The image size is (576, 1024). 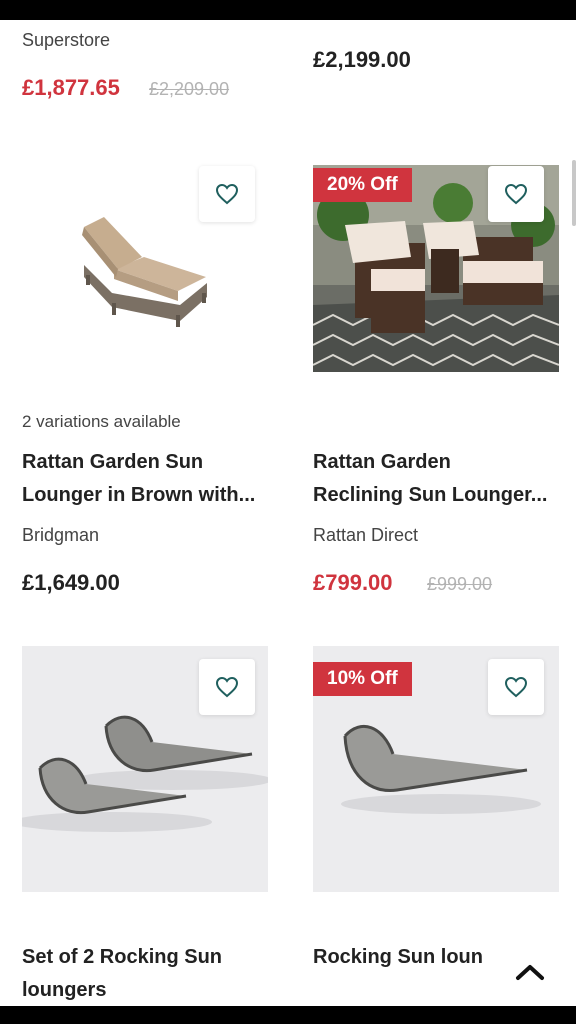 I want to click on product-seller: Rattan Direct, so click(x=366, y=535).